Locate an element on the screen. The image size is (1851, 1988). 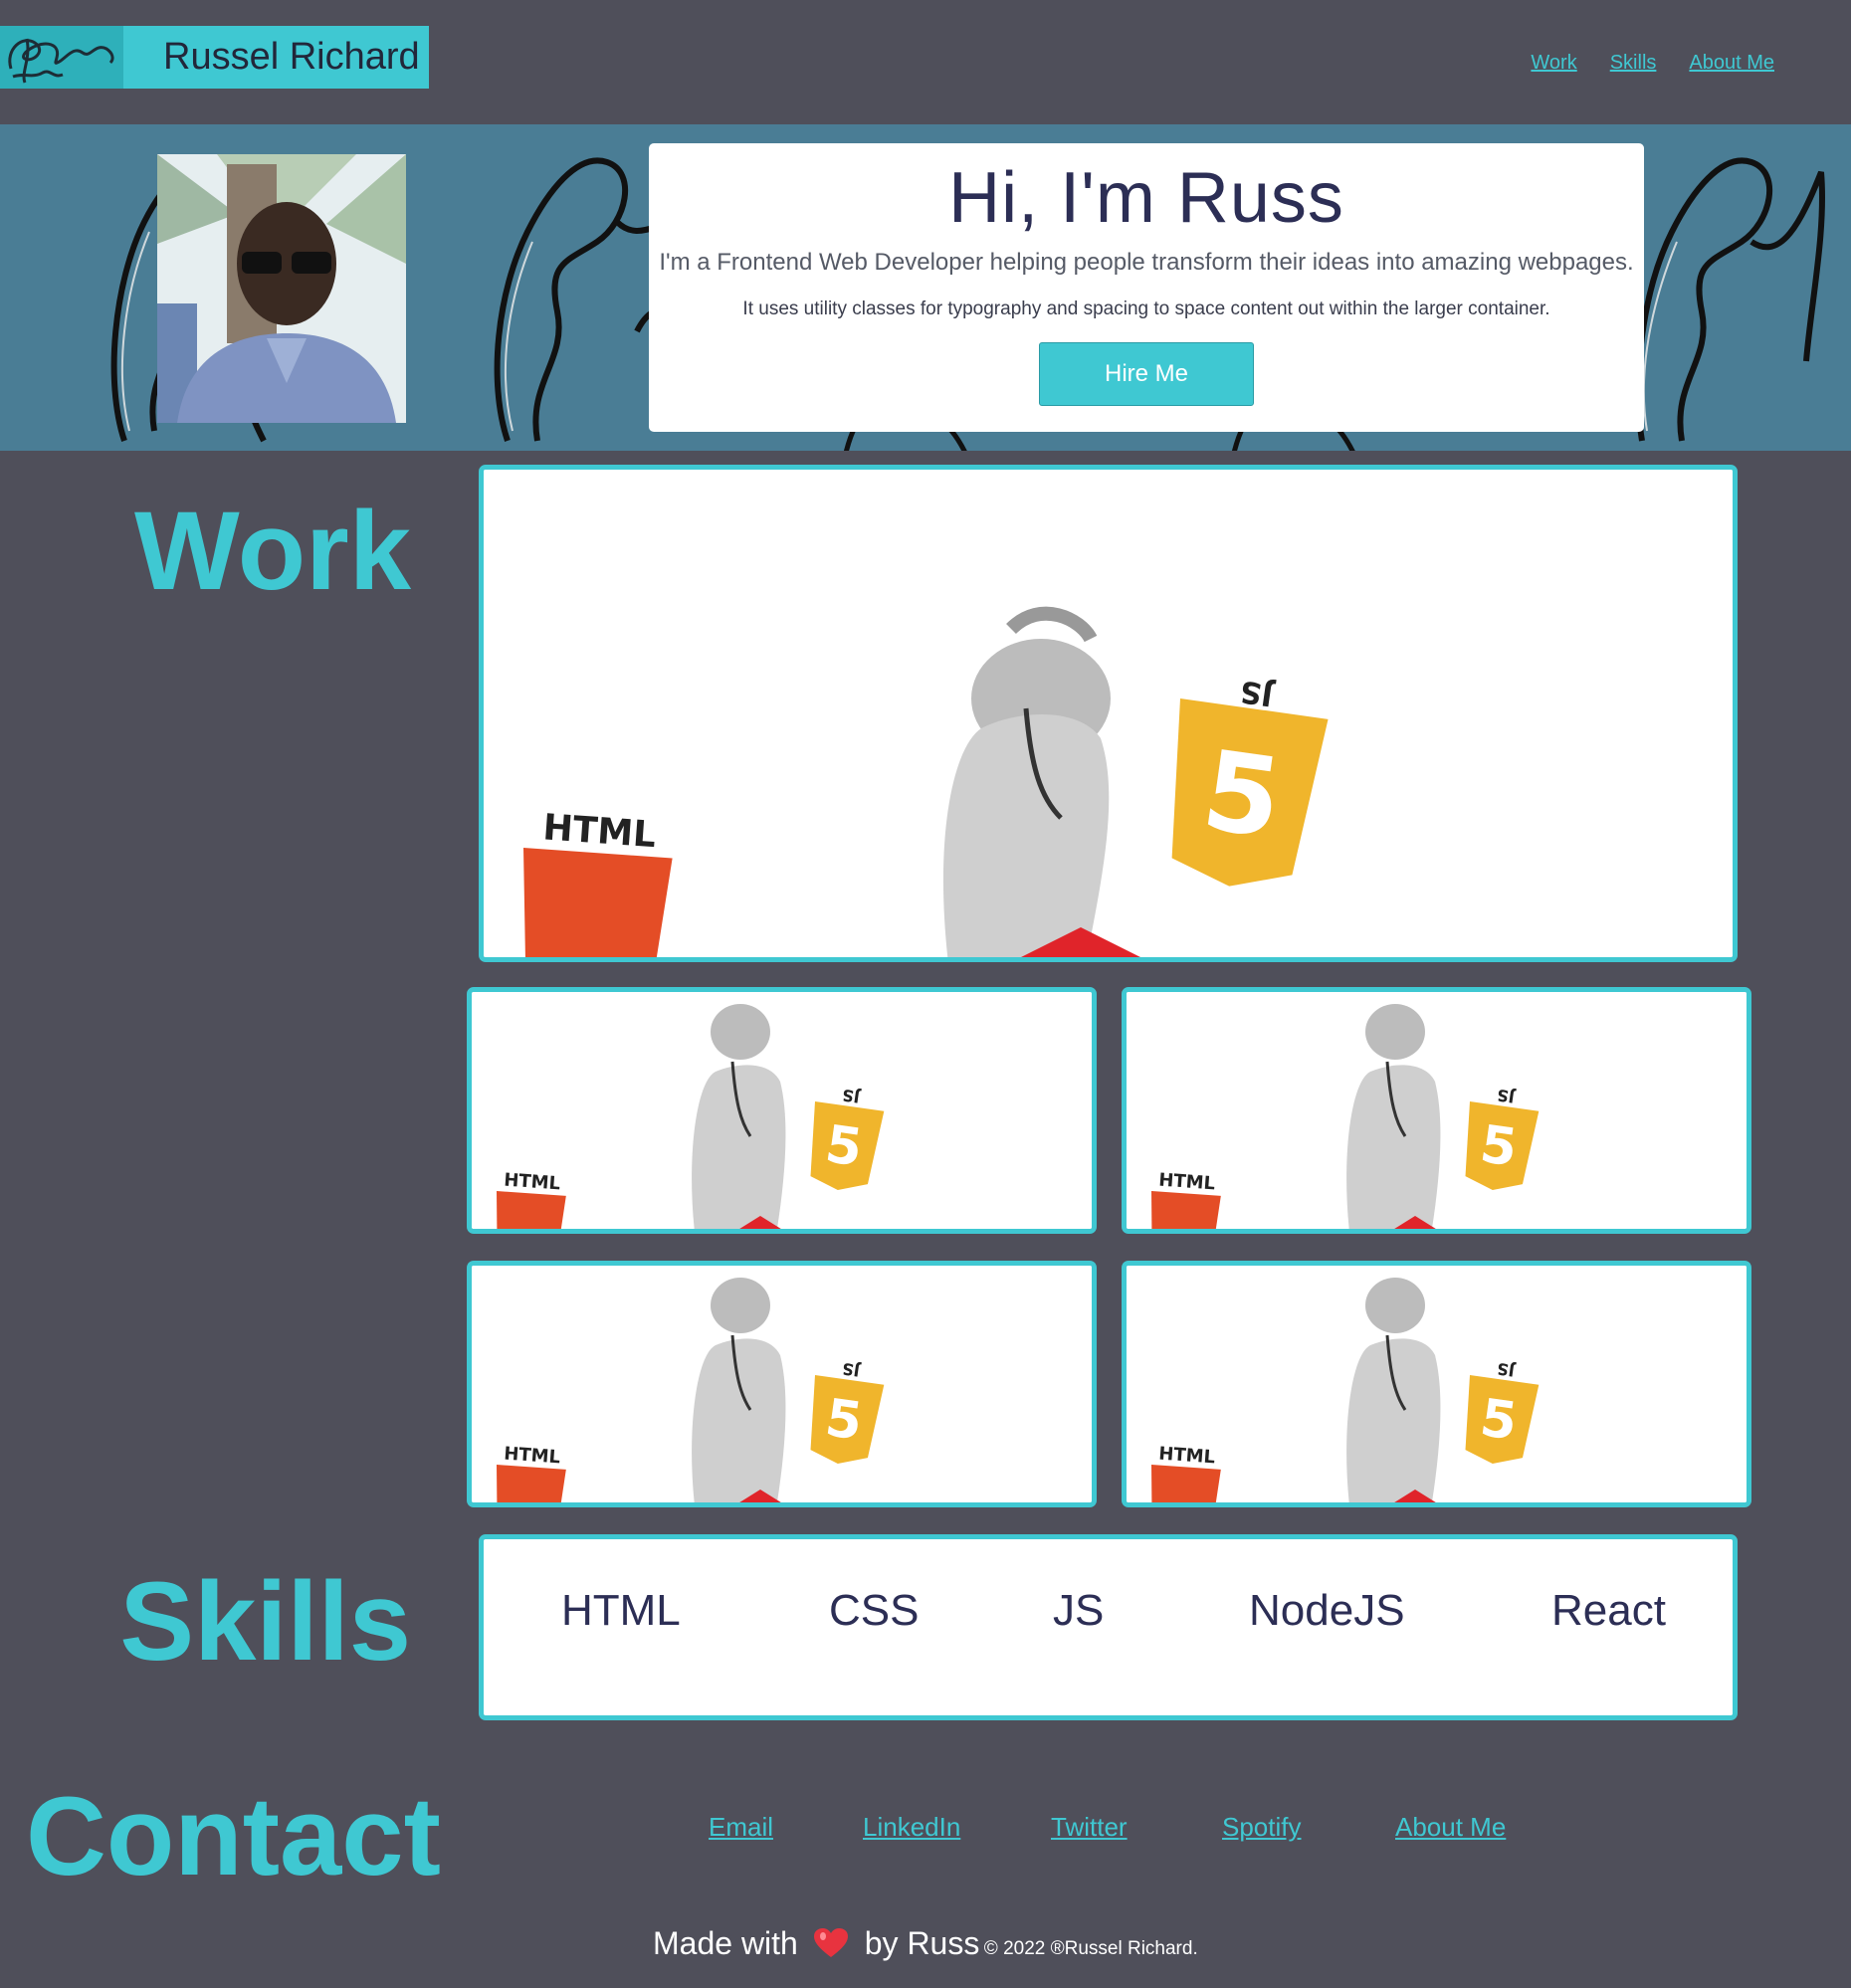
nav-link-about-me: About Me is located at coordinates (1732, 63).